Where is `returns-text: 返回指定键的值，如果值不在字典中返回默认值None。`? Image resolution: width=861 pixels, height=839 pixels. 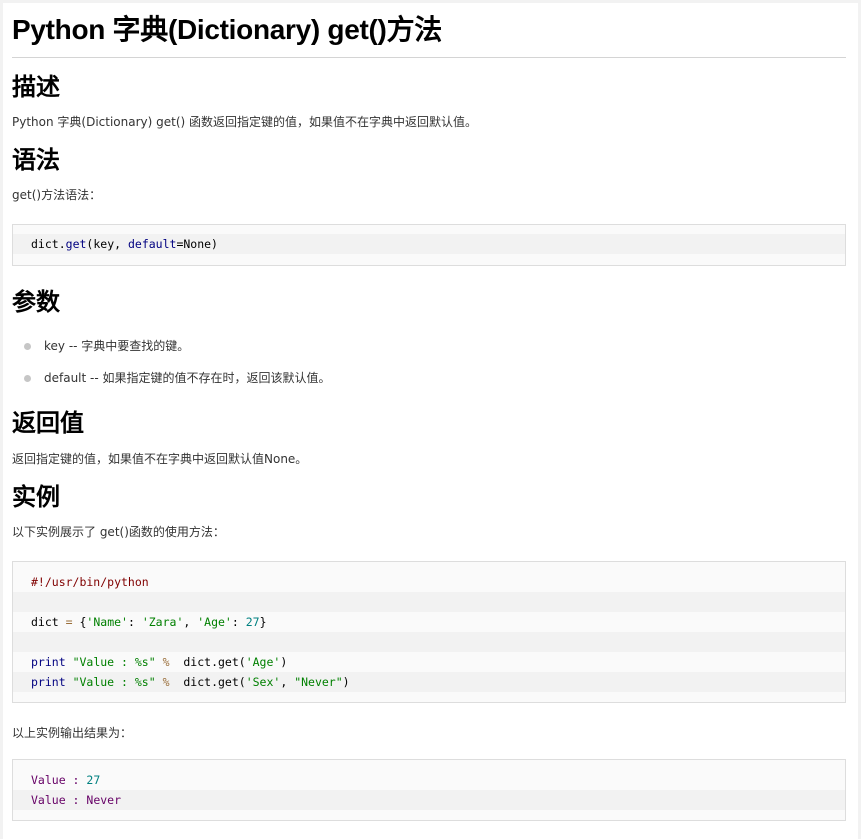
returns-text: 返回指定键的值，如果值不在字典中返回默认值None。 is located at coordinates (160, 459).